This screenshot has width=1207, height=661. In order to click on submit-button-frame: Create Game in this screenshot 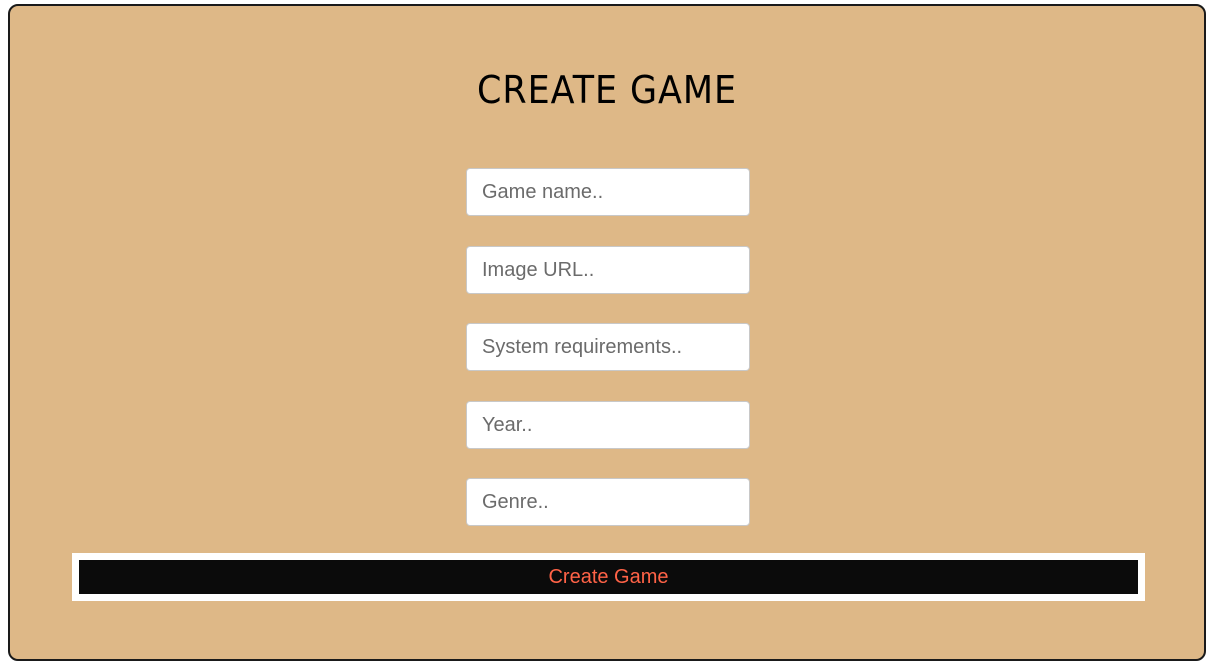, I will do `click(608, 577)`.